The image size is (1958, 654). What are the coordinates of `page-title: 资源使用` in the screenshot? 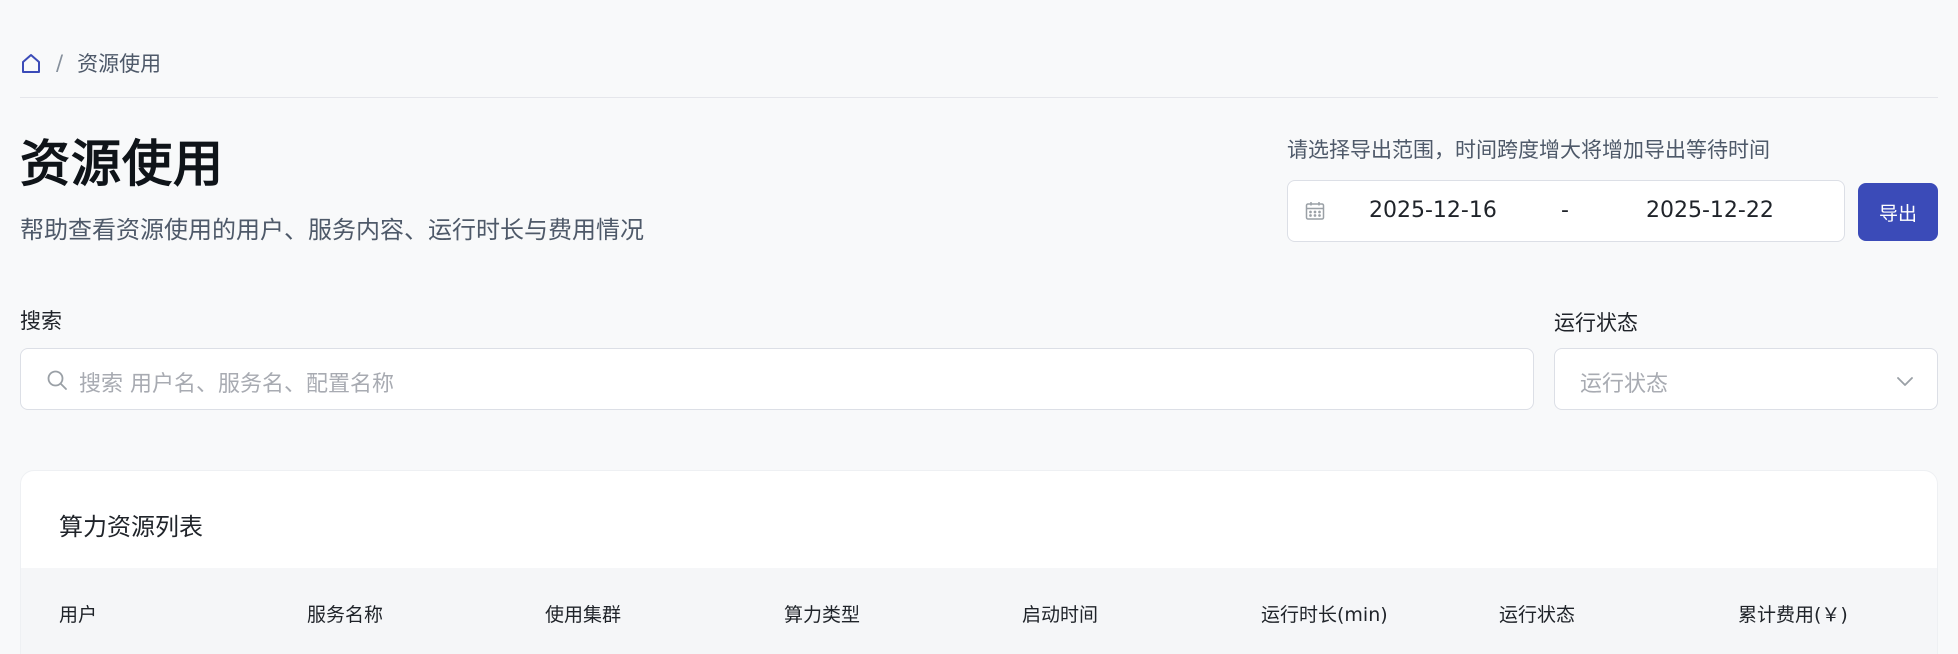 It's located at (122, 164).